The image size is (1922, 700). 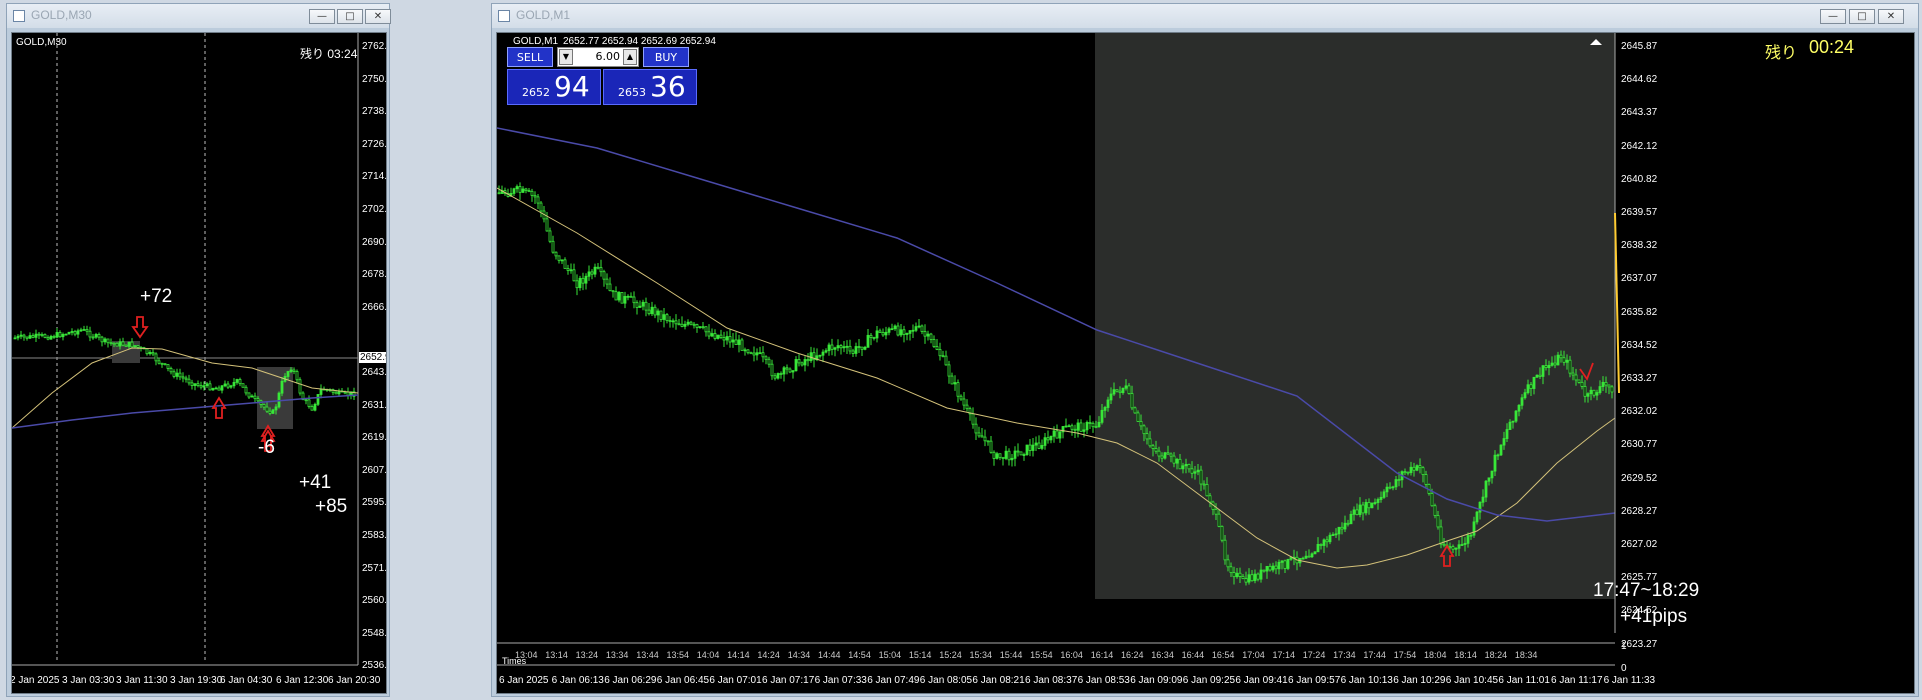 I want to click on price-tick: 2702.54, so click(x=374, y=209).